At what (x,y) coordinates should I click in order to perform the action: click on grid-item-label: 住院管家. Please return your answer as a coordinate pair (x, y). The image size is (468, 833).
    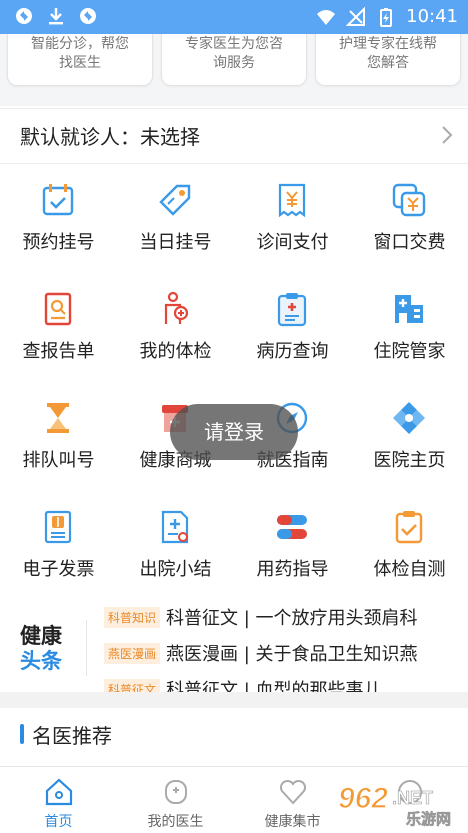
    Looking at the image, I should click on (409, 351).